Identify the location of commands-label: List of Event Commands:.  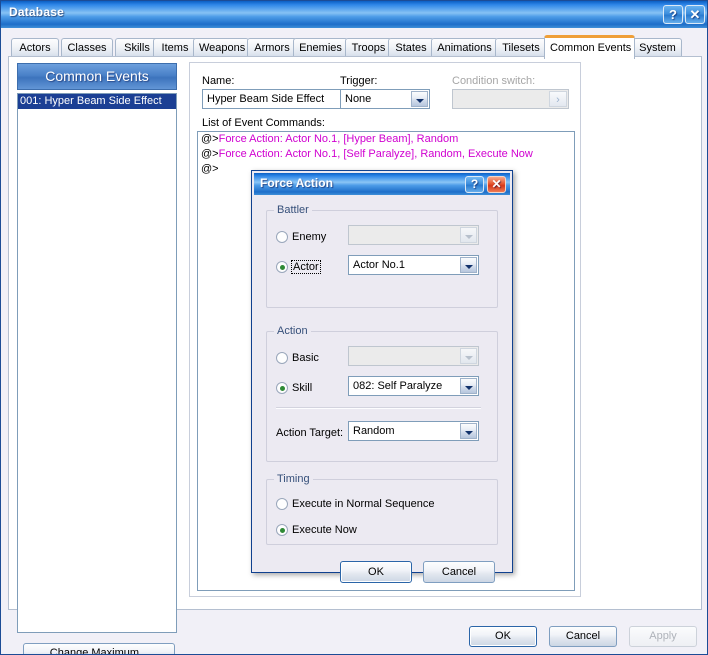
(263, 123).